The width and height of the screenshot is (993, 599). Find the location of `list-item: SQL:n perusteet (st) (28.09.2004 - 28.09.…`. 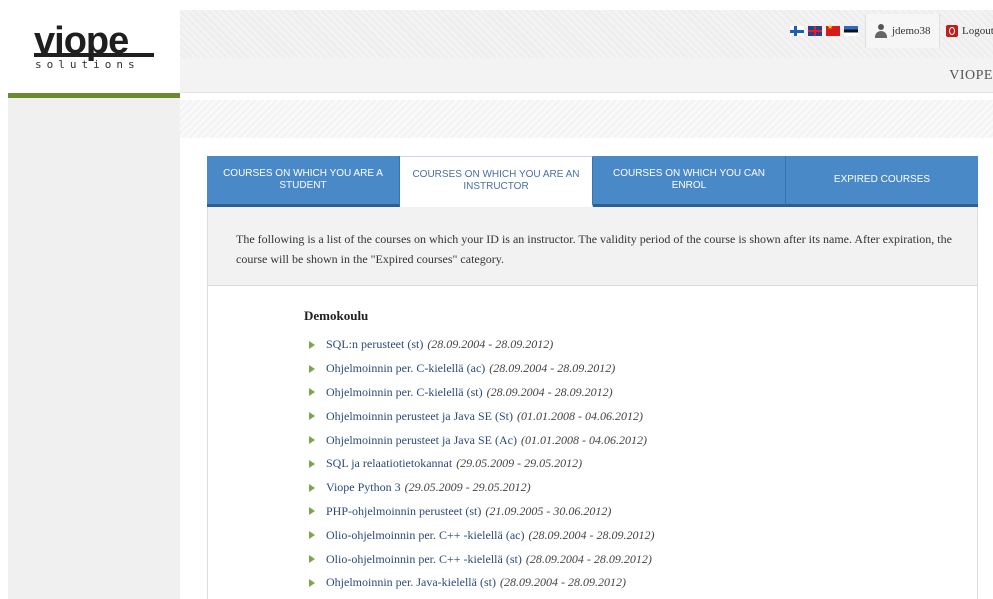

list-item: SQL:n perusteet (st) (28.09.2004 - 28.09.… is located at coordinates (481, 345).